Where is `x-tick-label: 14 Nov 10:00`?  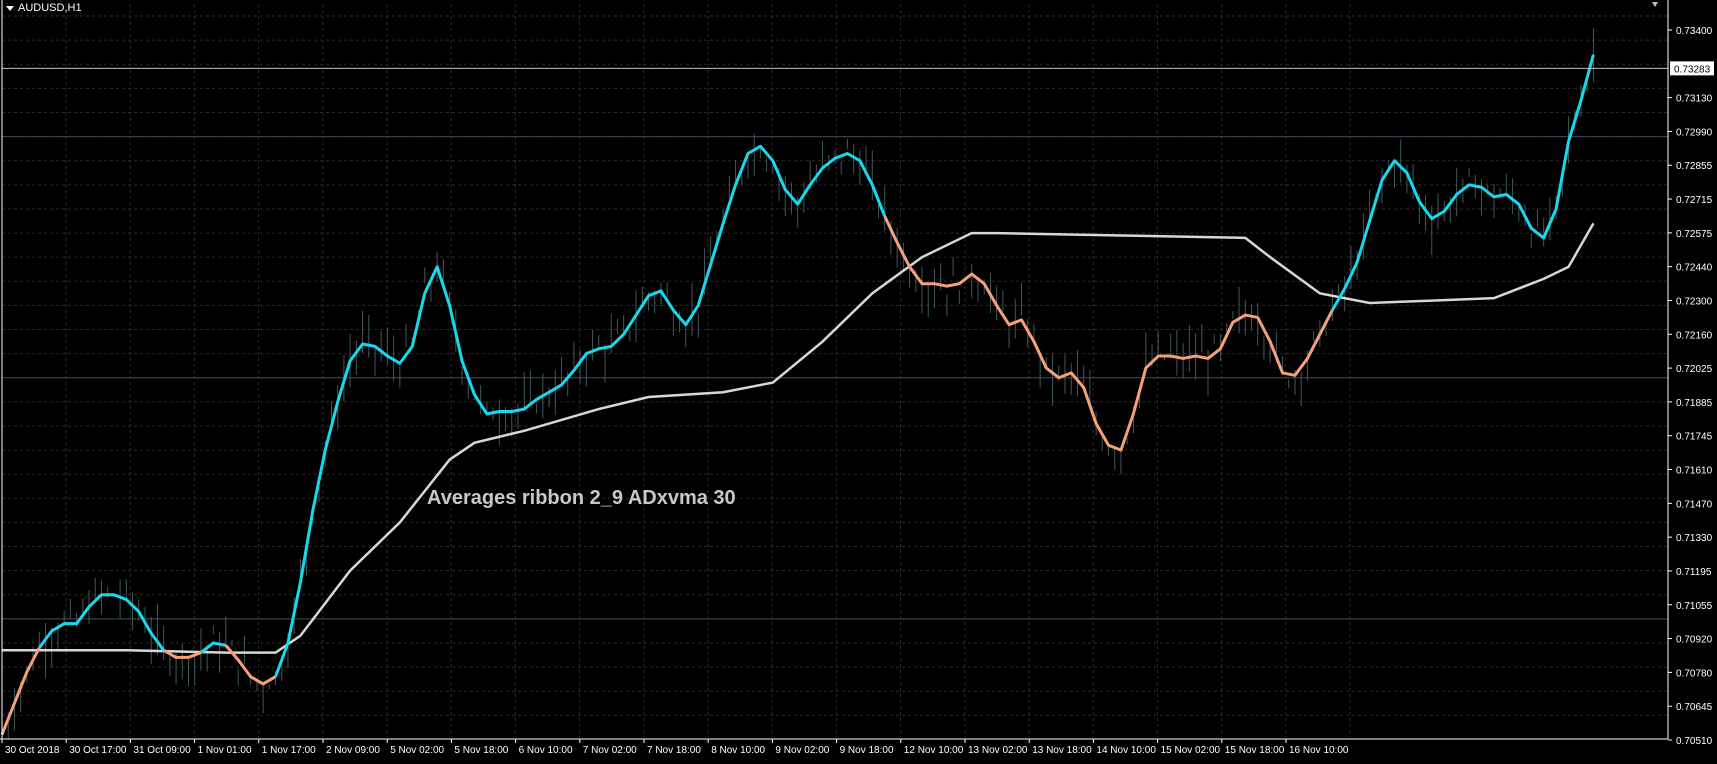
x-tick-label: 14 Nov 10:00 is located at coordinates (1126, 750).